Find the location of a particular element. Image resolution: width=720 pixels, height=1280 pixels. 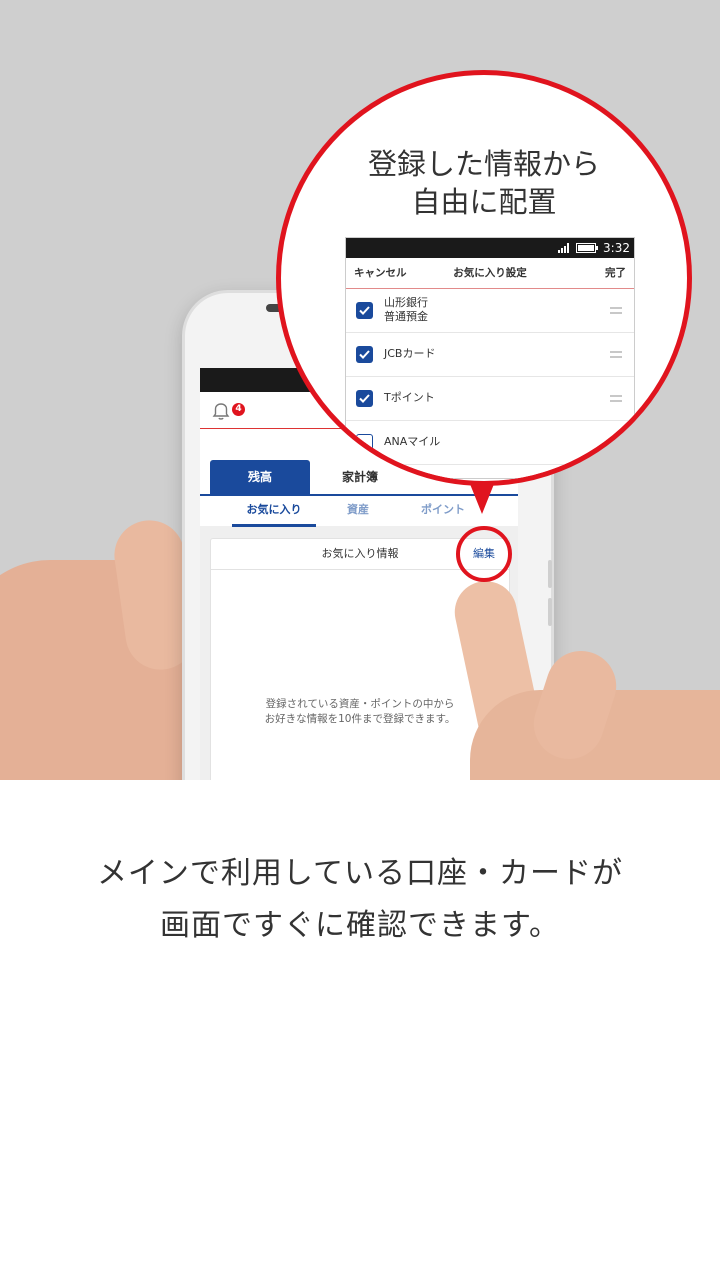

highlight-circle is located at coordinates (484, 554).